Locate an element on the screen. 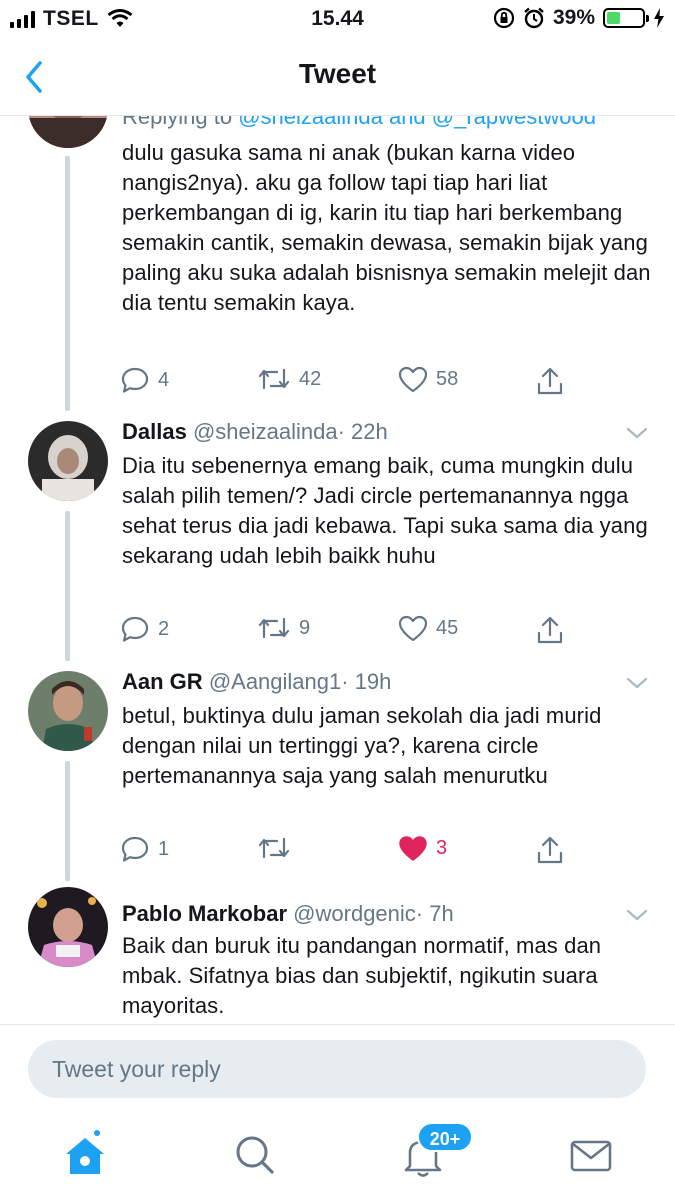  user-handle: @wordgenic is located at coordinates (354, 913).